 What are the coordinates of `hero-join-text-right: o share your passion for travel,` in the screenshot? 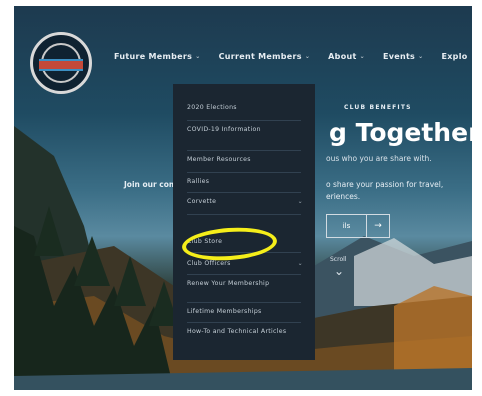 It's located at (385, 184).